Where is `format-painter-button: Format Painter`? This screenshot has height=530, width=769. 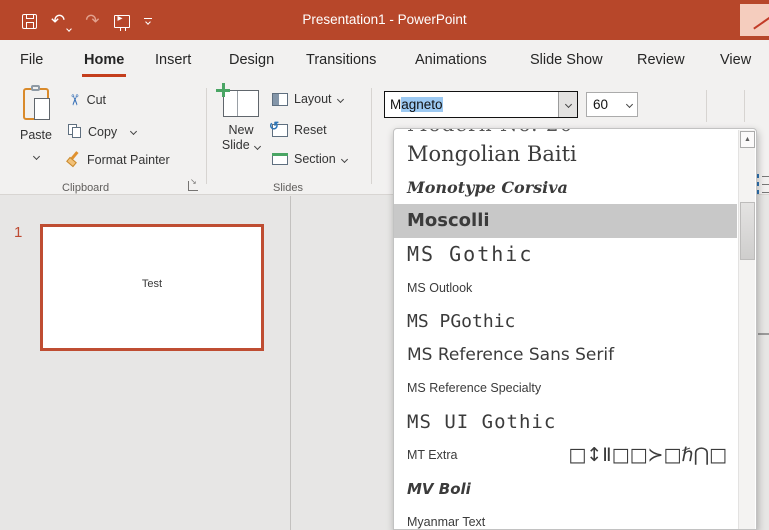 format-painter-button: Format Painter is located at coordinates (118, 159).